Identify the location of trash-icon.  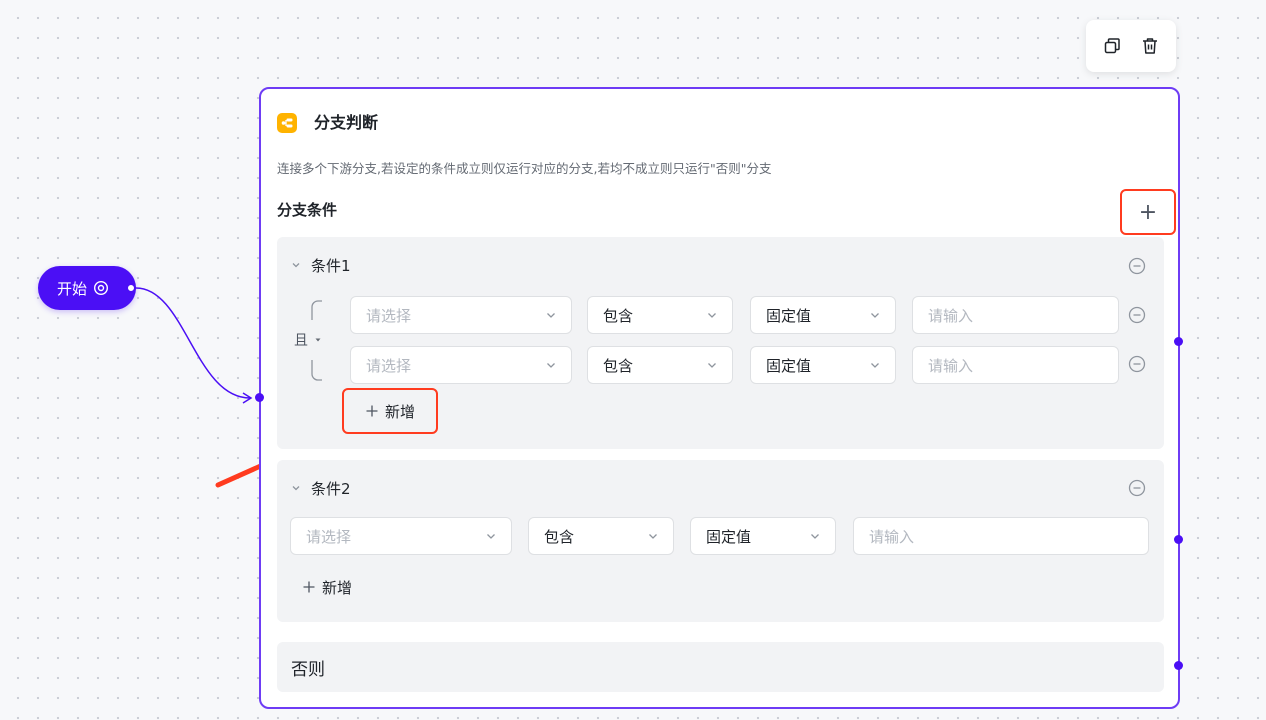
(1150, 46).